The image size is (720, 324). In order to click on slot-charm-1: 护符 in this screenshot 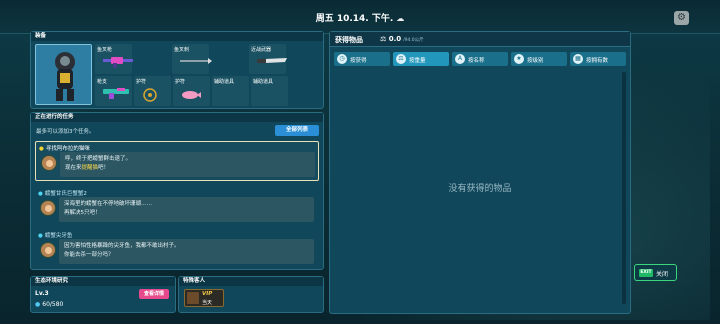, I will do `click(152, 91)`.